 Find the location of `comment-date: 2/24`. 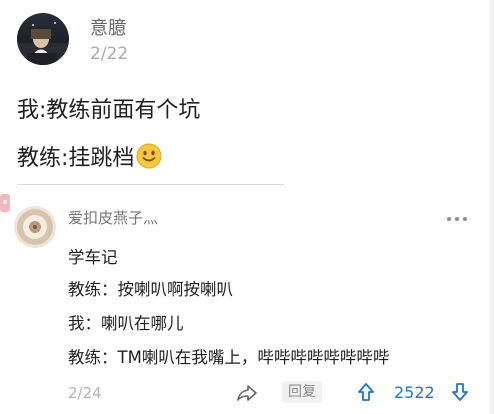

comment-date: 2/24 is located at coordinates (85, 393).